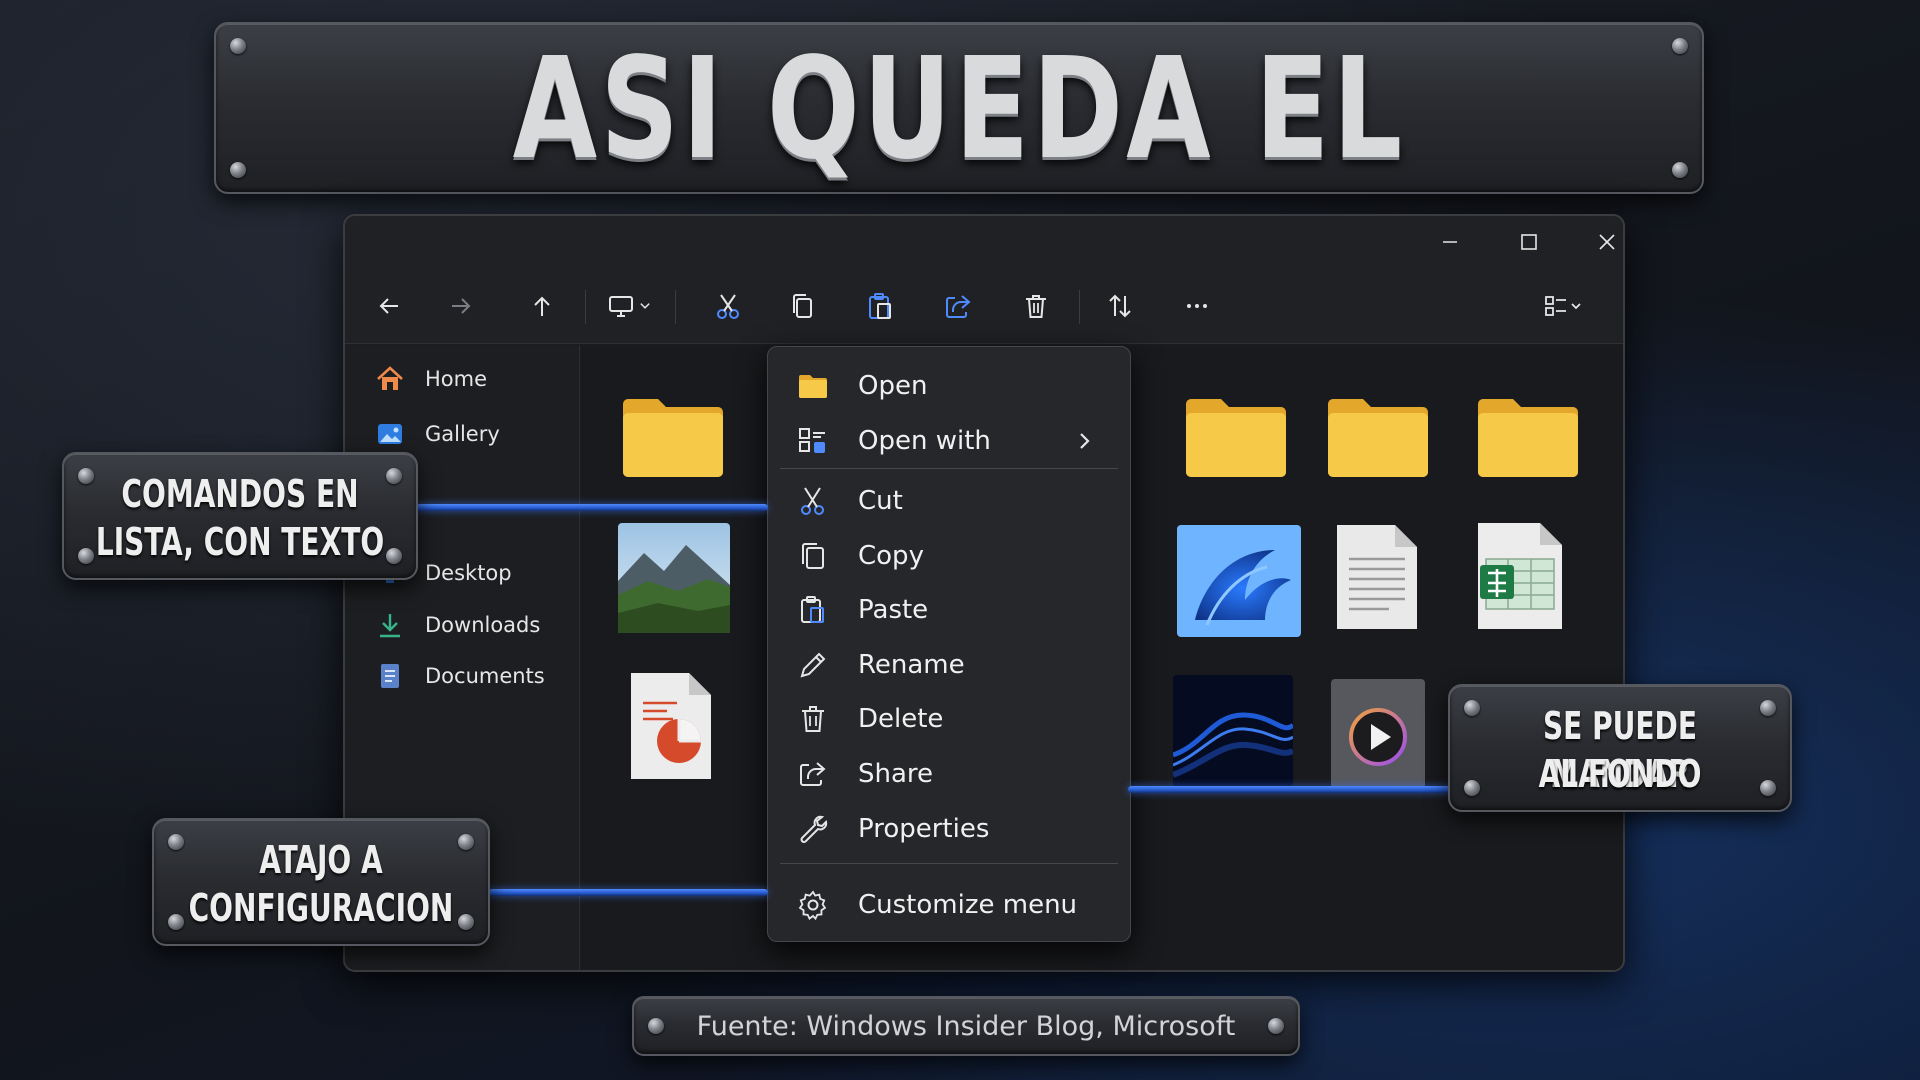 This screenshot has height=1080, width=1920. What do you see at coordinates (949, 774) in the screenshot?
I see `menu-item-share: Share` at bounding box center [949, 774].